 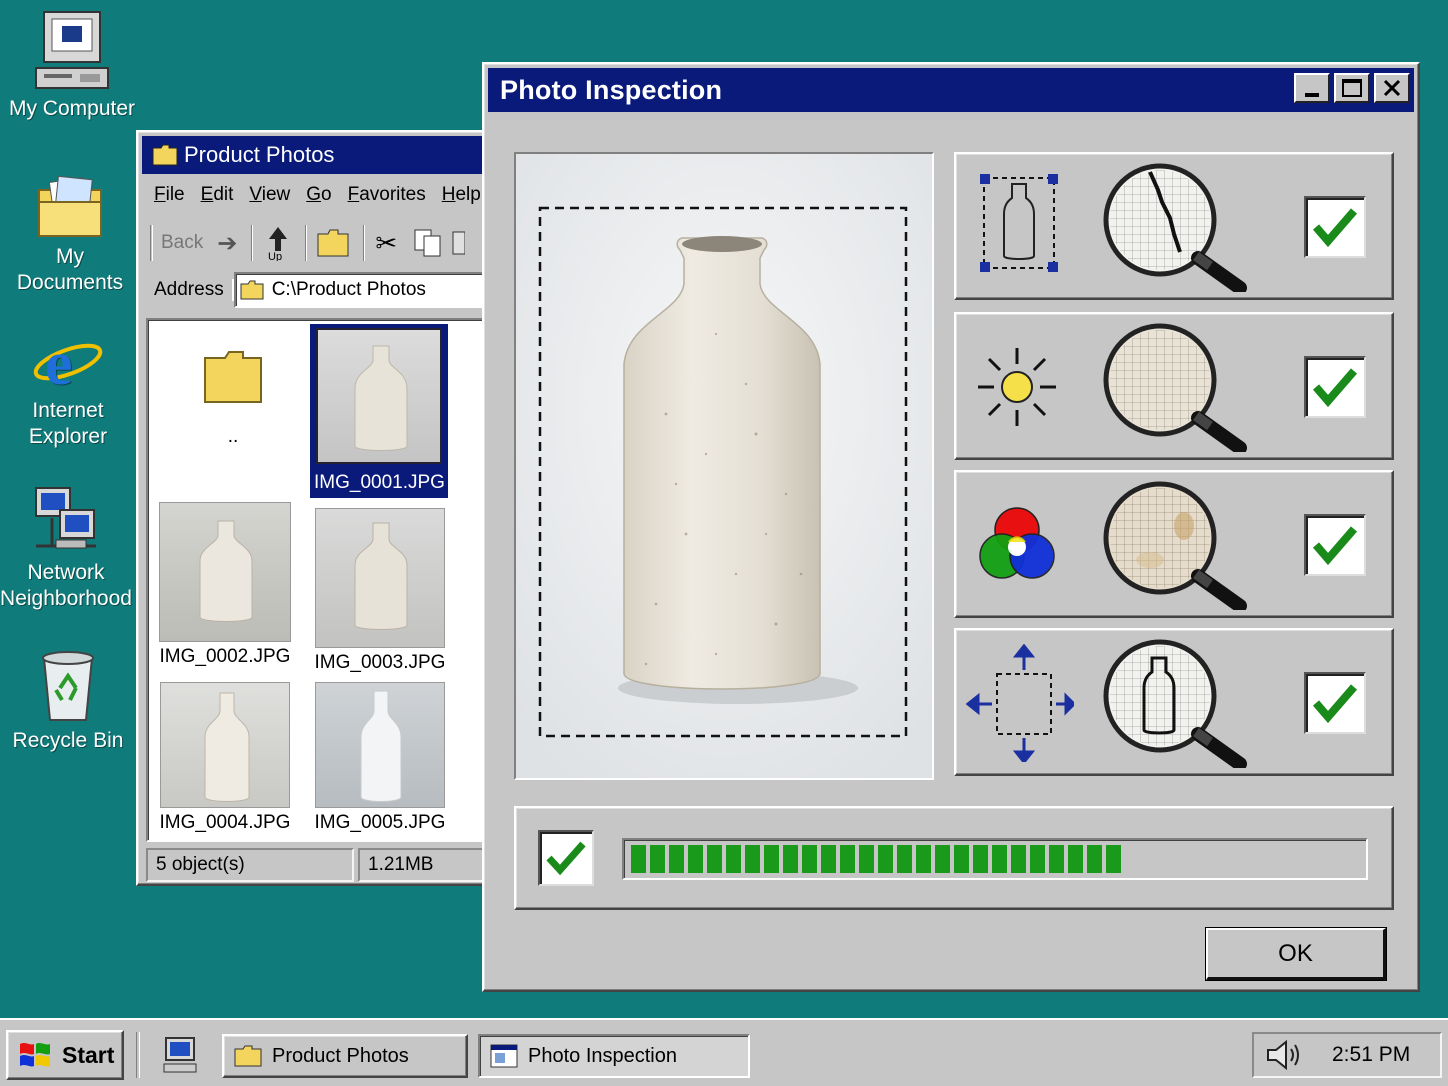 What do you see at coordinates (169, 195) in the screenshot?
I see `menu-file: File` at bounding box center [169, 195].